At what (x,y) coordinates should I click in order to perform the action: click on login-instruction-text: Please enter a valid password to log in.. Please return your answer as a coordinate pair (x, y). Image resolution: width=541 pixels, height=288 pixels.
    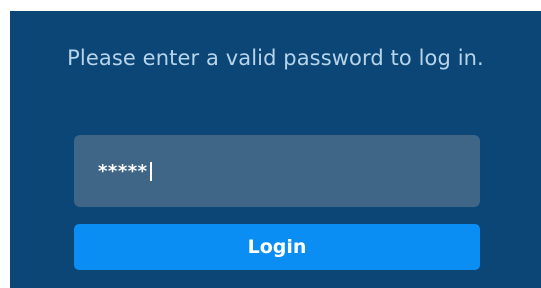
    Looking at the image, I should click on (275, 58).